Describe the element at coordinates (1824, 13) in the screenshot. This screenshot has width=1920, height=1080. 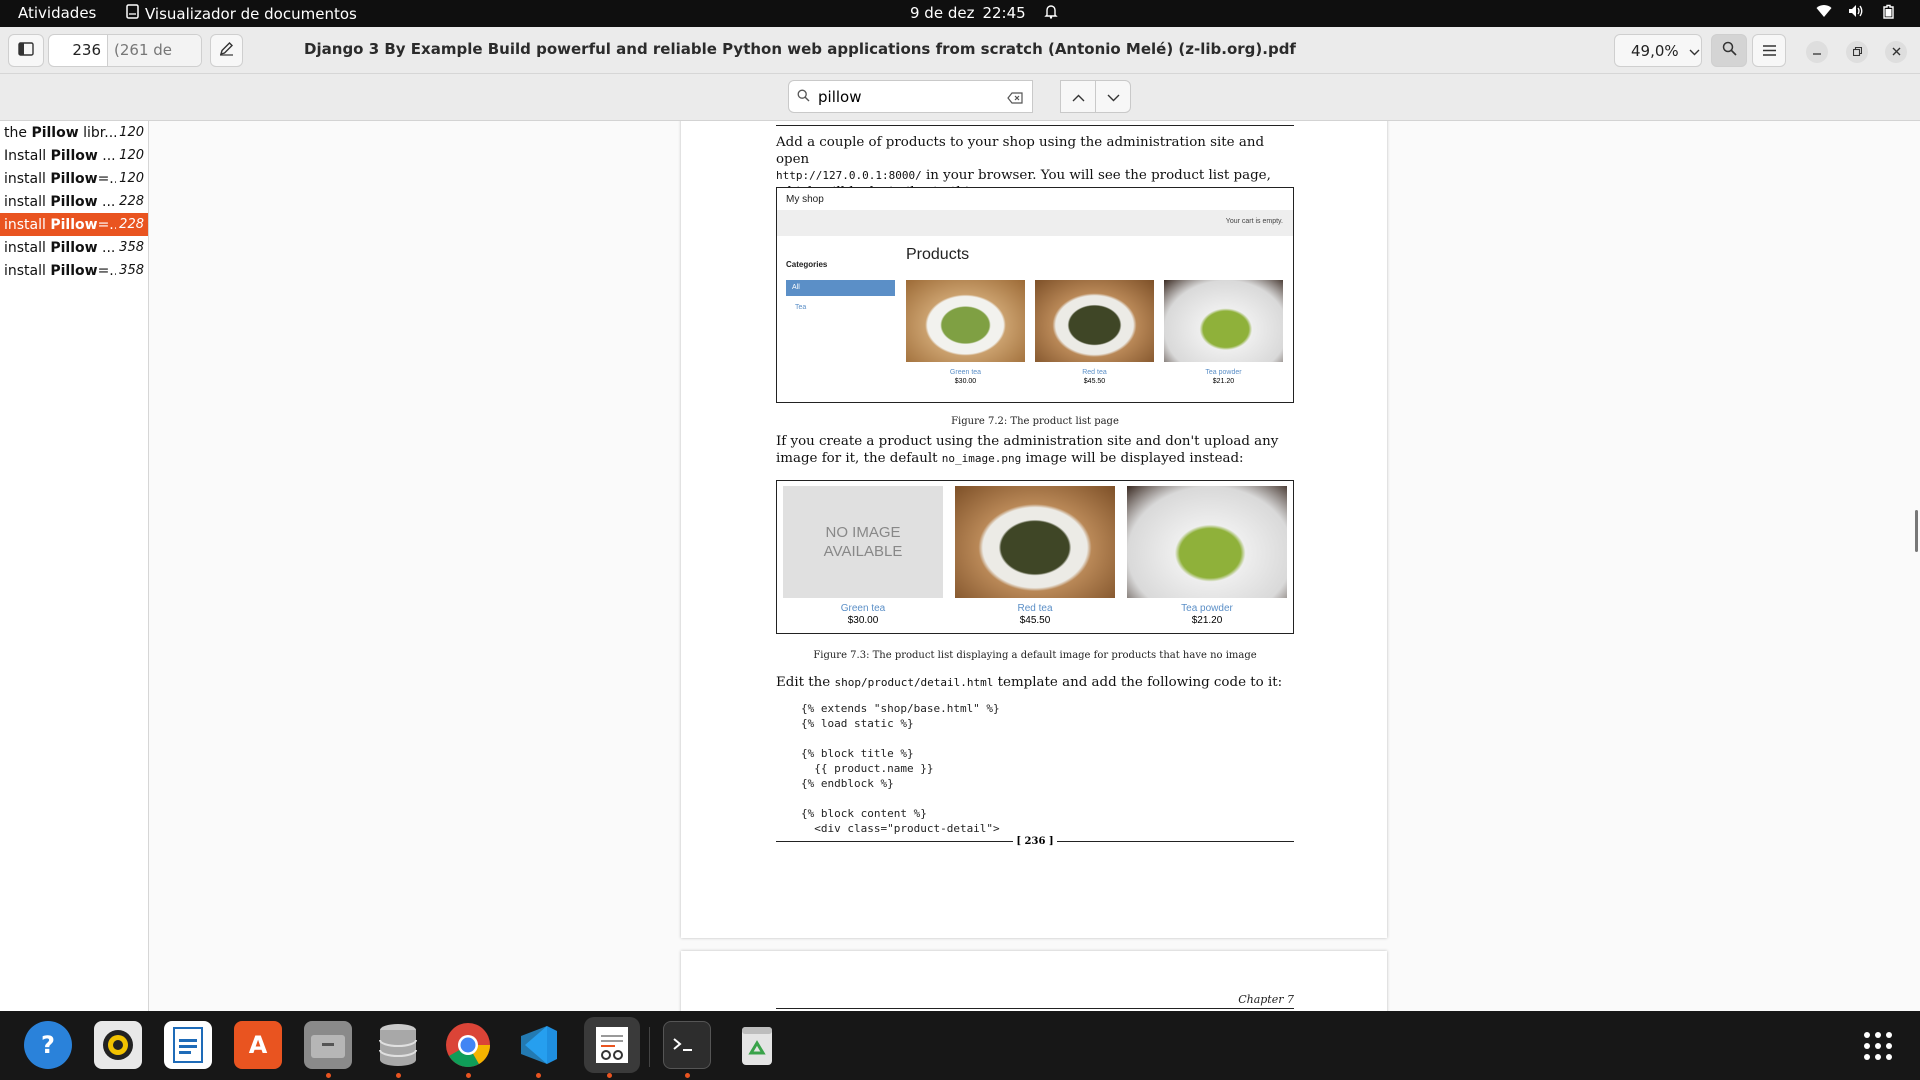
I see `wifi-icon` at that location.